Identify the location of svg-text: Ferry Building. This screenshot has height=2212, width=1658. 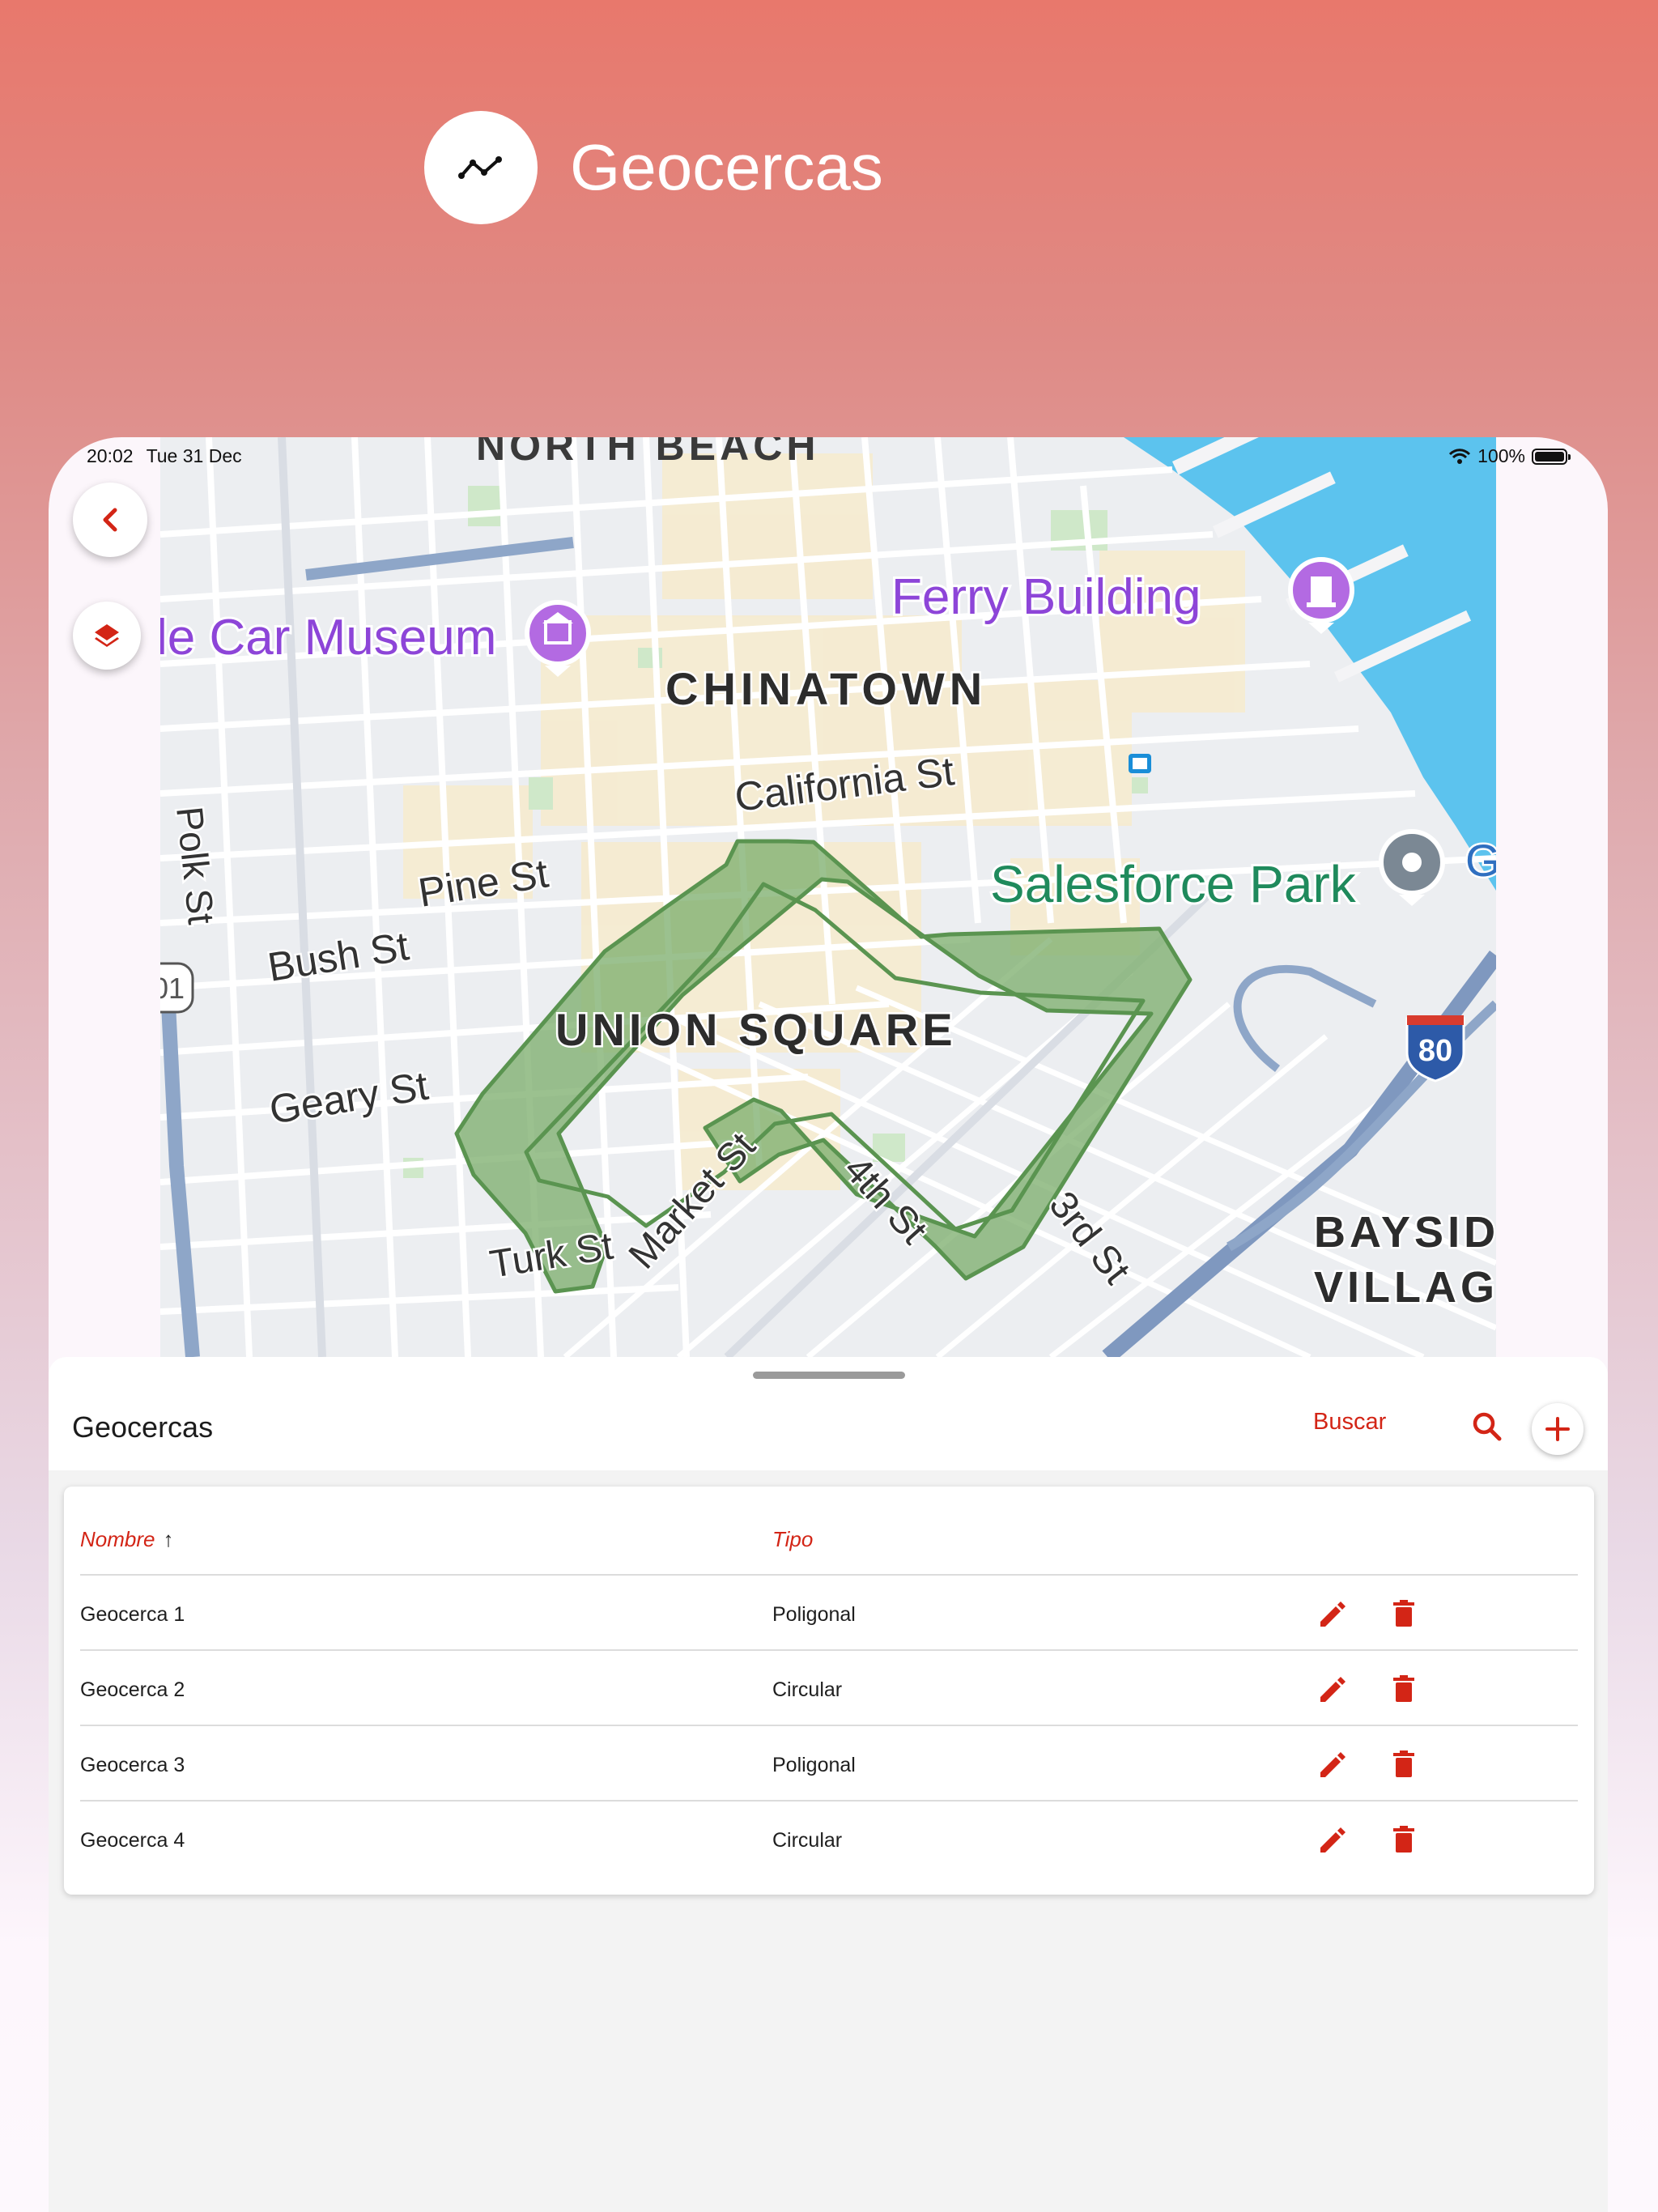
(1046, 597).